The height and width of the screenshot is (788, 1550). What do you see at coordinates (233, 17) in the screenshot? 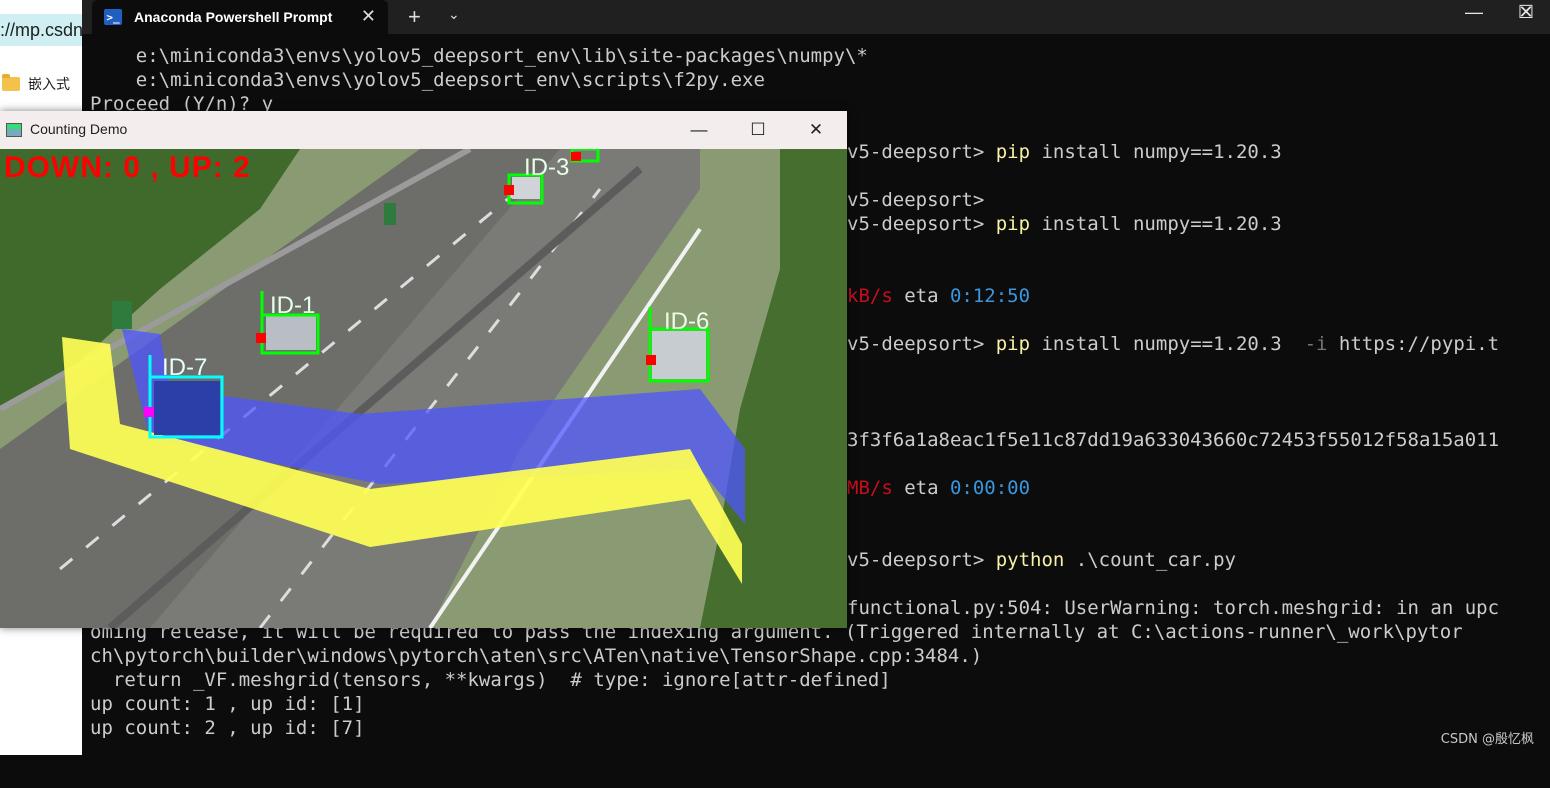
I see `tab-title: Anaconda Powershell Prompt` at bounding box center [233, 17].